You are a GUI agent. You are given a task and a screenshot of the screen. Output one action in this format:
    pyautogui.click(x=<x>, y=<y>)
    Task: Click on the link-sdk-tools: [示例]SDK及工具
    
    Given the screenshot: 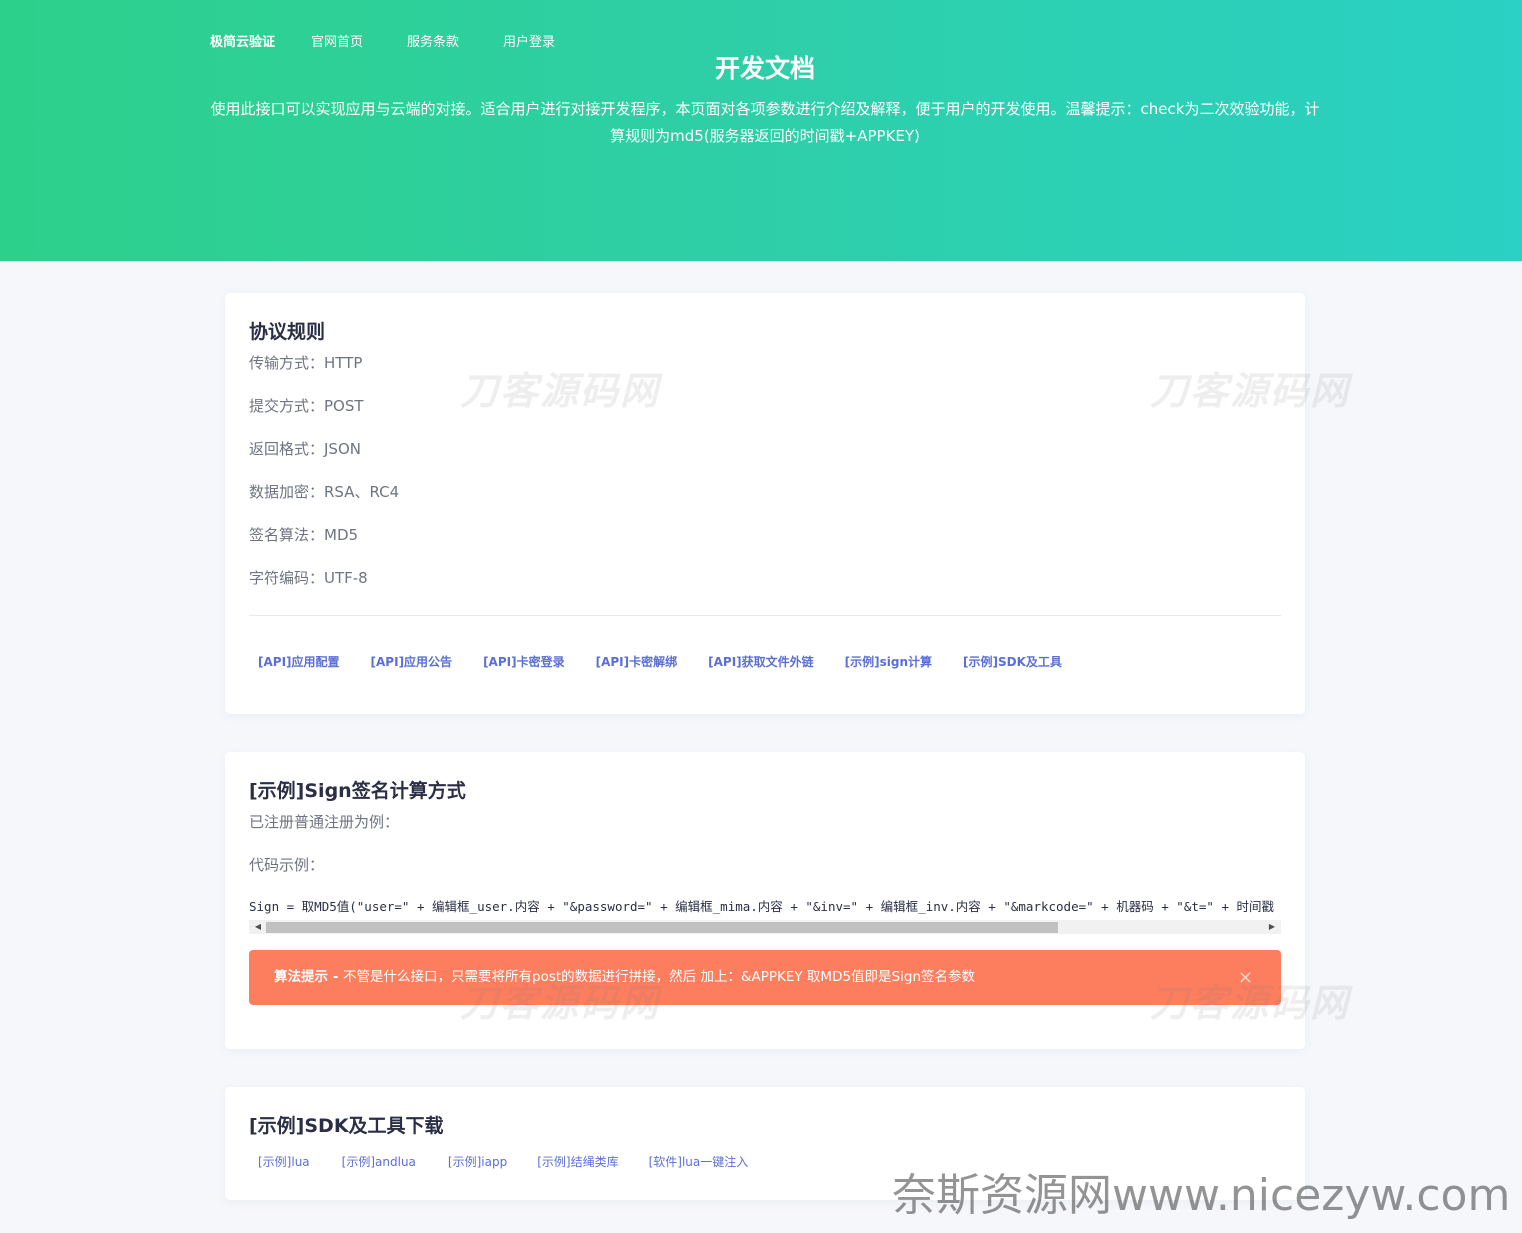 What is the action you would take?
    pyautogui.click(x=1012, y=662)
    